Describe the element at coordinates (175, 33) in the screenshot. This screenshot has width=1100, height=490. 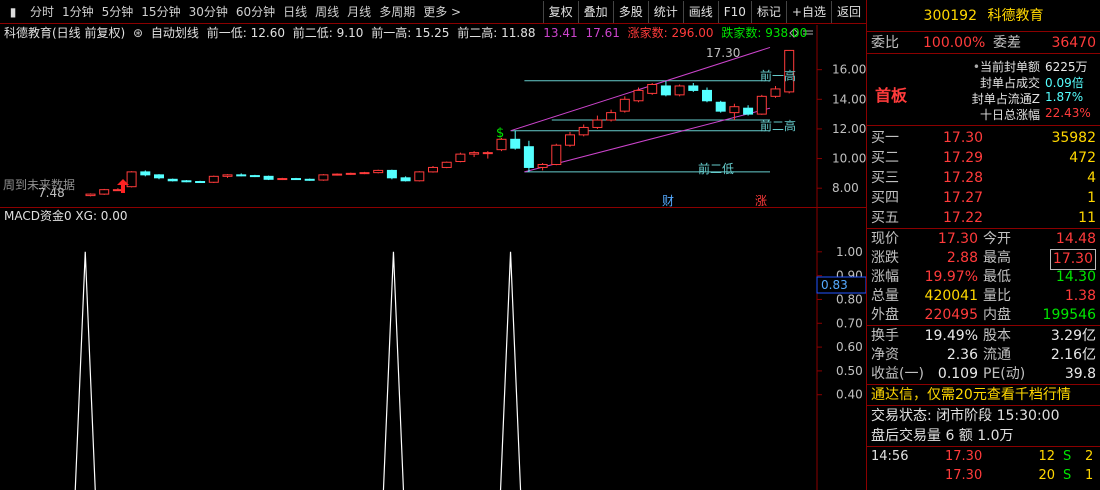
I see `kline-indicator-name: 自动划线` at that location.